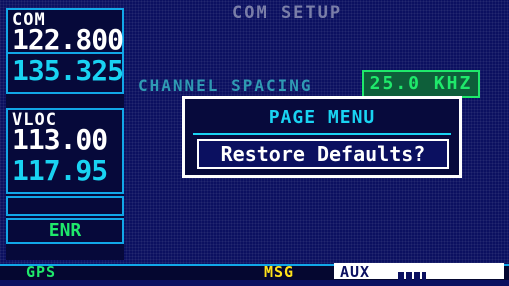 The image size is (509, 286). I want to click on vloc-active-frequency: 113.00, so click(60, 139).